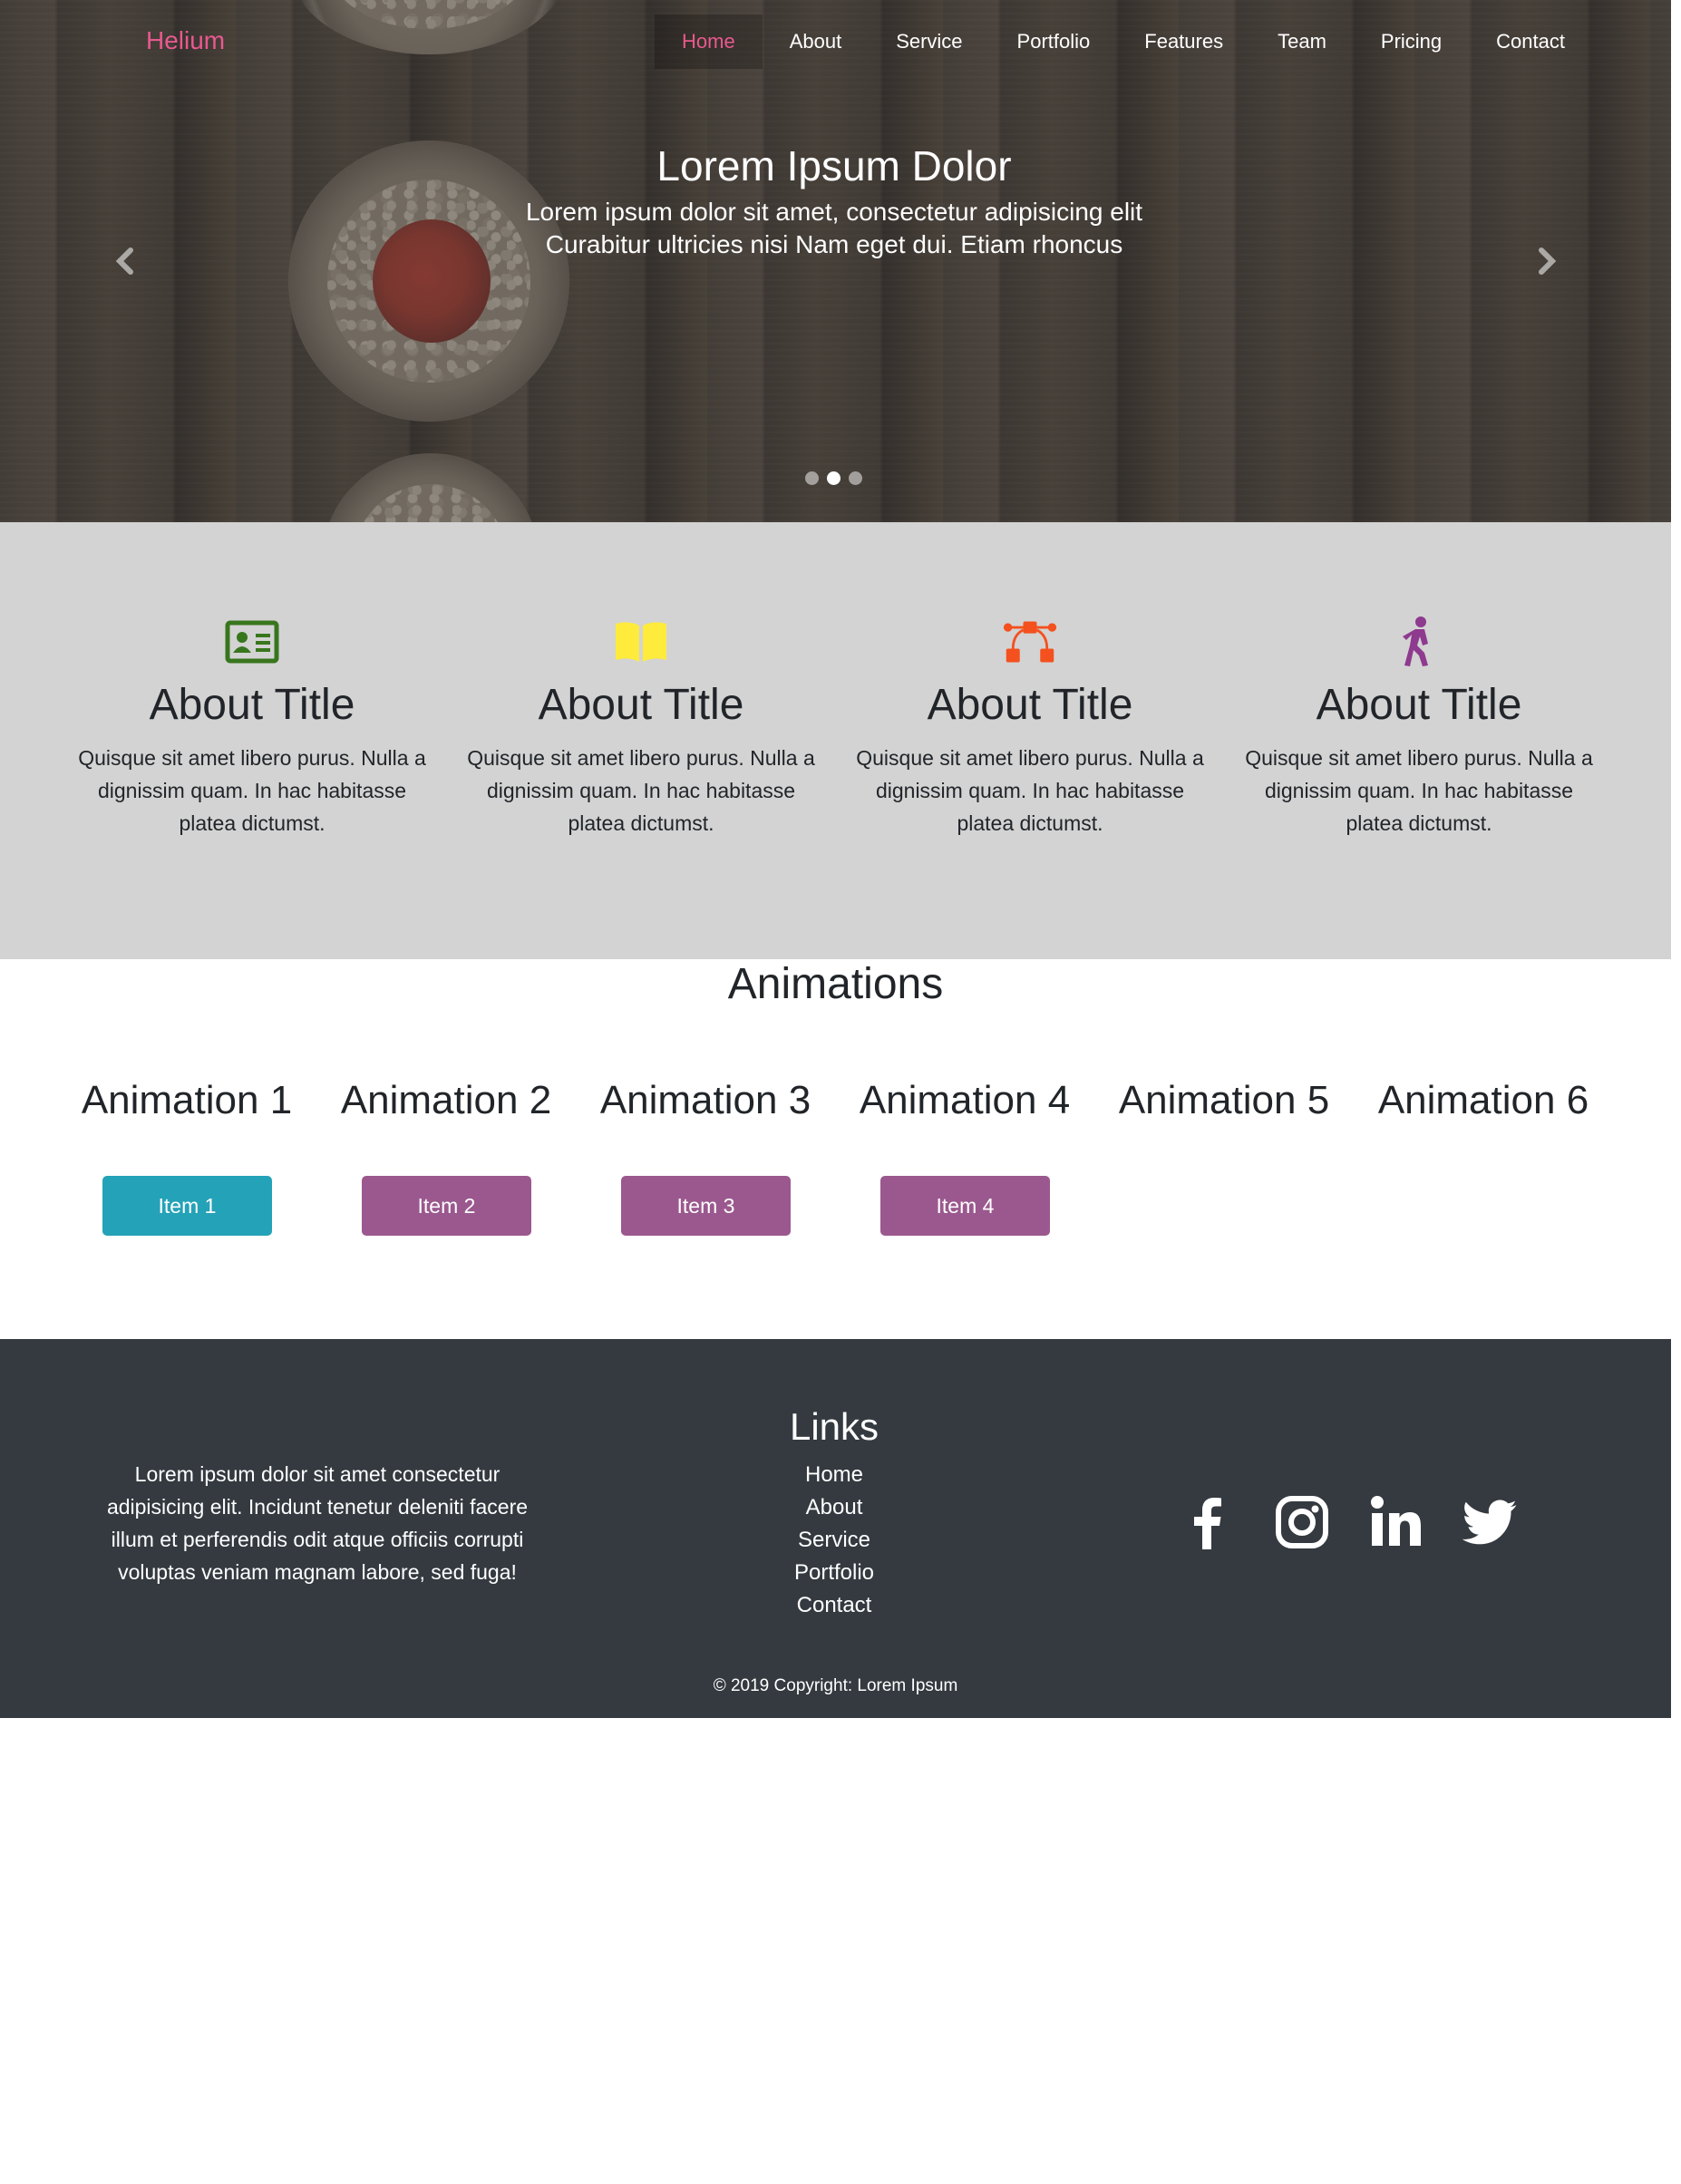 Image resolution: width=1681 pixels, height=2184 pixels. I want to click on footer-link-contact: Contact, so click(834, 1605).